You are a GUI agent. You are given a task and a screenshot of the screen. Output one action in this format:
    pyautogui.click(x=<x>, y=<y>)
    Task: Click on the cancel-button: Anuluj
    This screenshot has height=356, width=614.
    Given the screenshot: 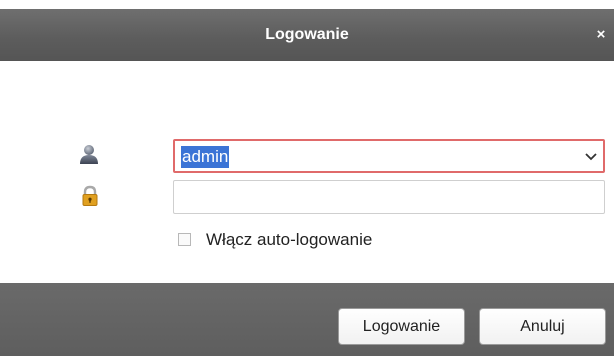 What is the action you would take?
    pyautogui.click(x=542, y=326)
    